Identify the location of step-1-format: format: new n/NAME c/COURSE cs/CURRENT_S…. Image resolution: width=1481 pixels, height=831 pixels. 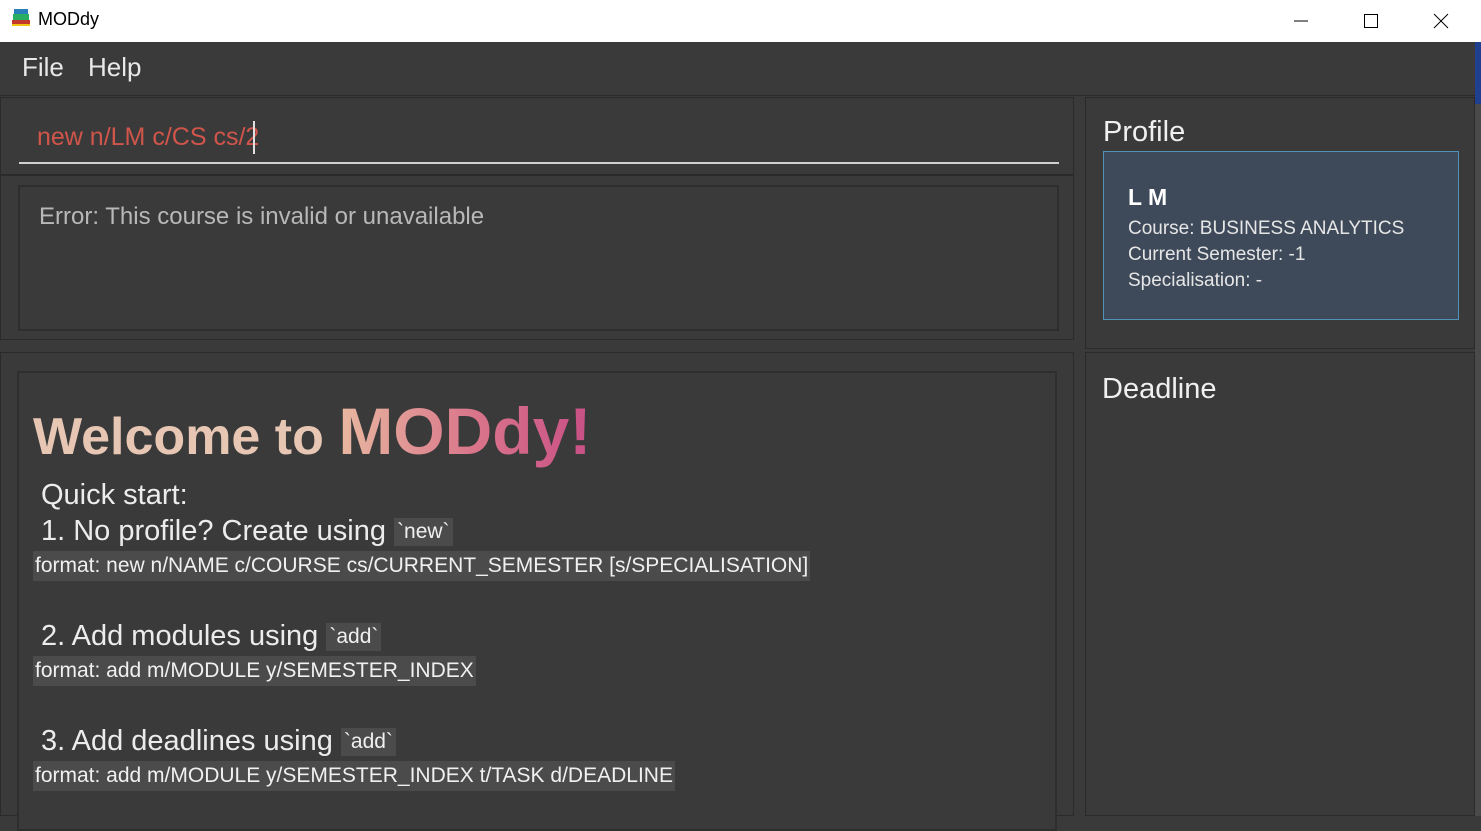
(422, 566).